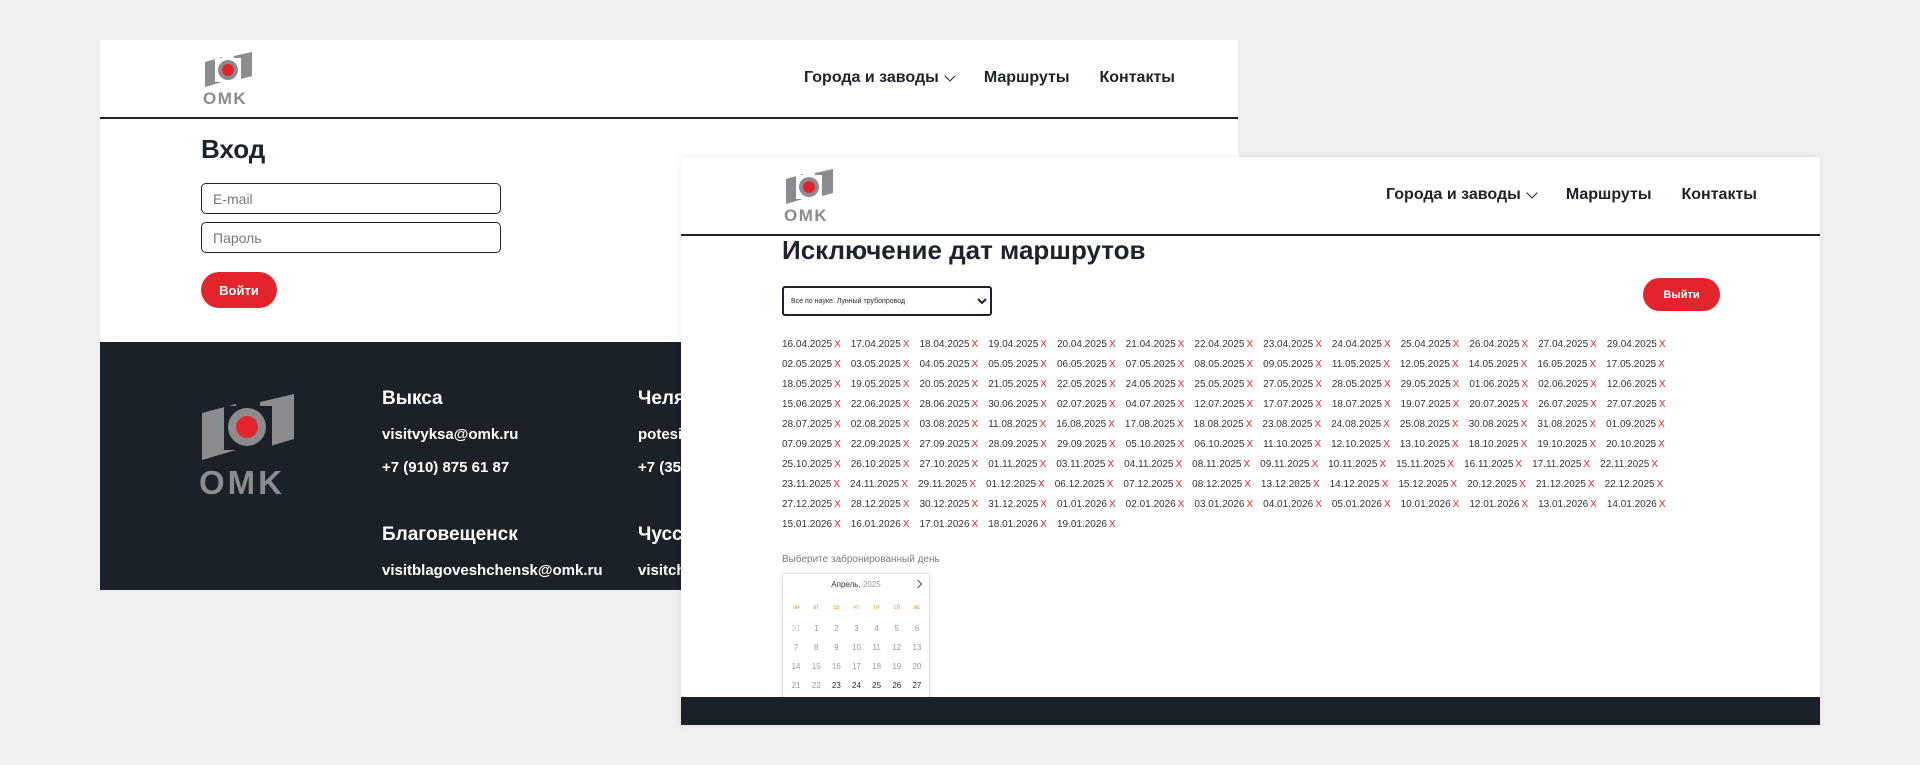  What do you see at coordinates (887, 301) in the screenshot?
I see `route-select: Все по науке. Лунный трубопровод` at bounding box center [887, 301].